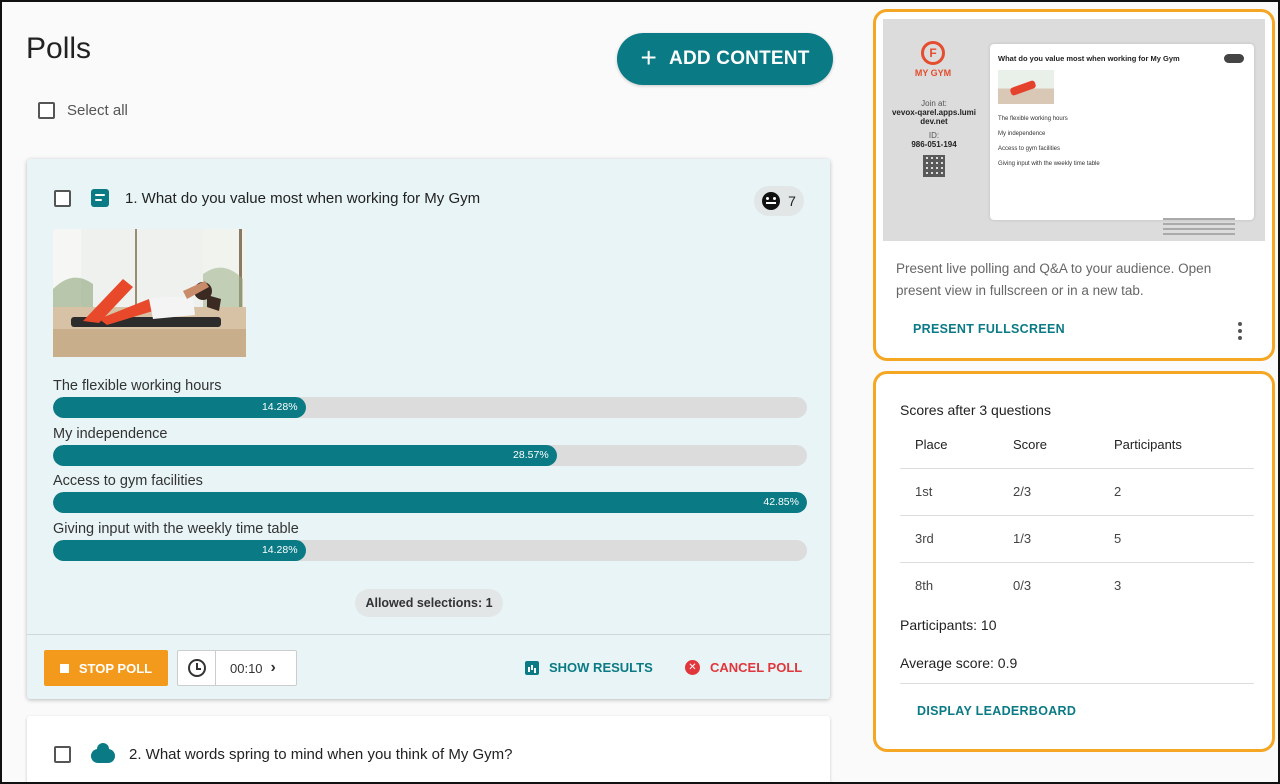 This screenshot has height=784, width=1280. Describe the element at coordinates (532, 667) in the screenshot. I see `bar-chart-icon` at that location.